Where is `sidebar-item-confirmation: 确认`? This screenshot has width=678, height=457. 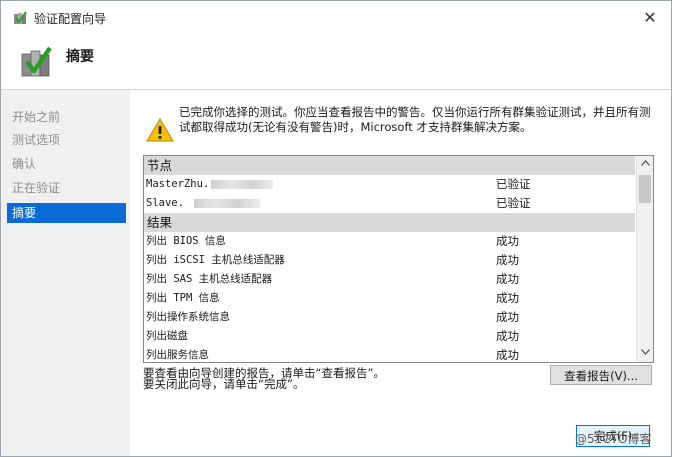 sidebar-item-confirmation: 确认 is located at coordinates (66, 164).